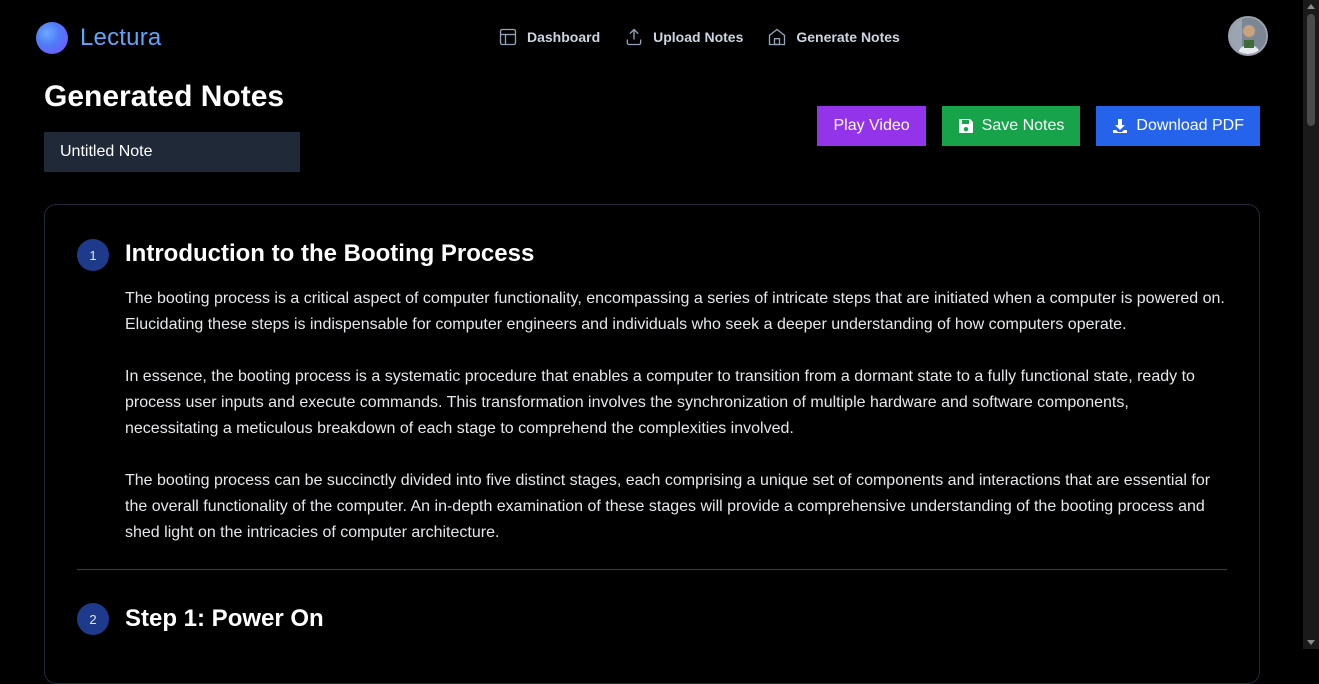 The image size is (1319, 684). Describe the element at coordinates (1311, 6) in the screenshot. I see `scroll-up-icon` at that location.